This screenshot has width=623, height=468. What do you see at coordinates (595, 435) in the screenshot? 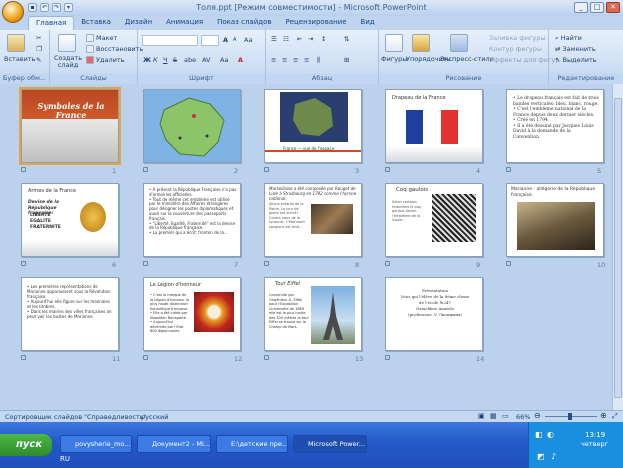
I see `clock-time: 13:19` at bounding box center [595, 435].